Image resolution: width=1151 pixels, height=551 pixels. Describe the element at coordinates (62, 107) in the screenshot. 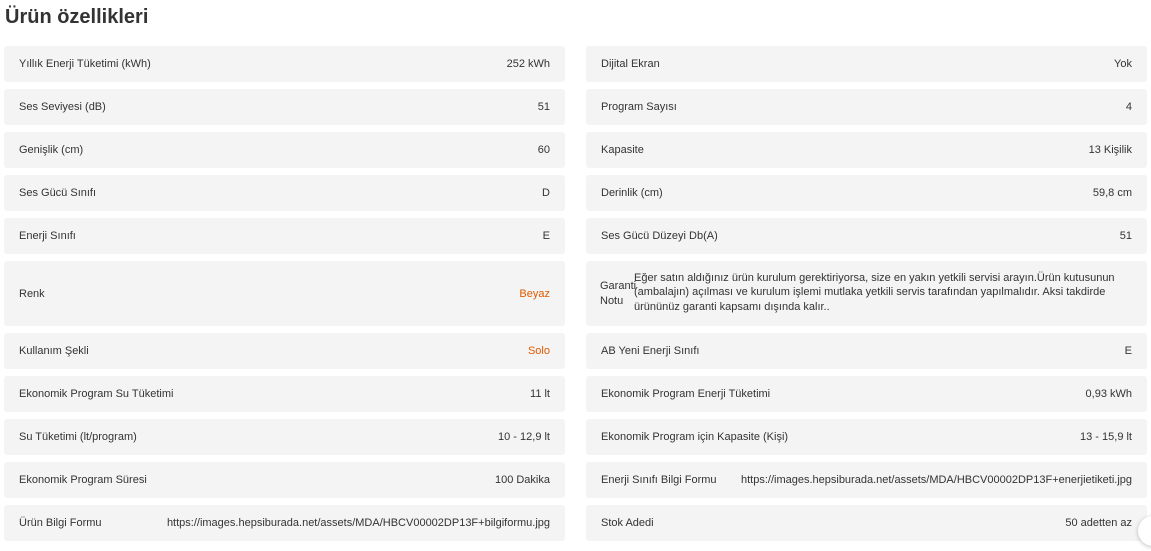

I see `spec-label: Ses Seviyesi (dB)` at that location.